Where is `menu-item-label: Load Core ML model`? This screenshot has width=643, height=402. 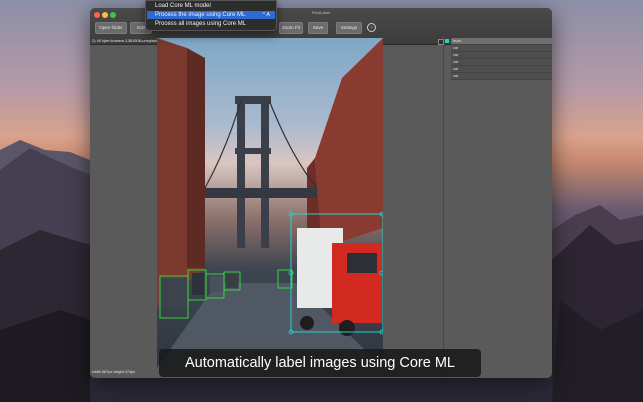 menu-item-label: Load Core ML model is located at coordinates (183, 6).